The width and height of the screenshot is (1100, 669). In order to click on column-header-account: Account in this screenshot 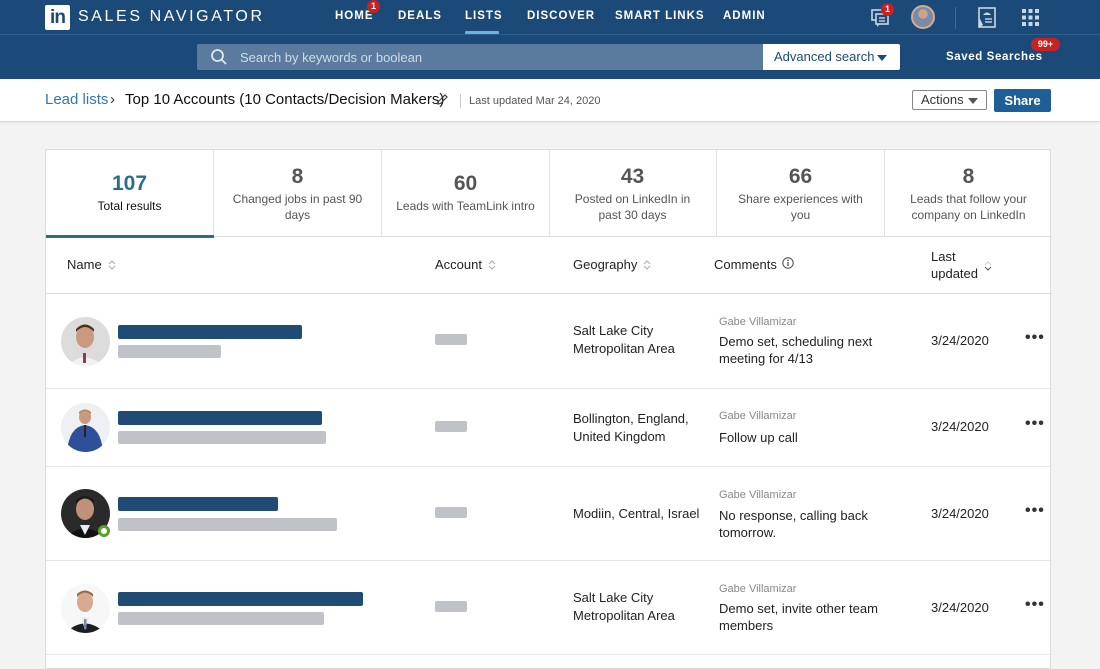, I will do `click(465, 264)`.